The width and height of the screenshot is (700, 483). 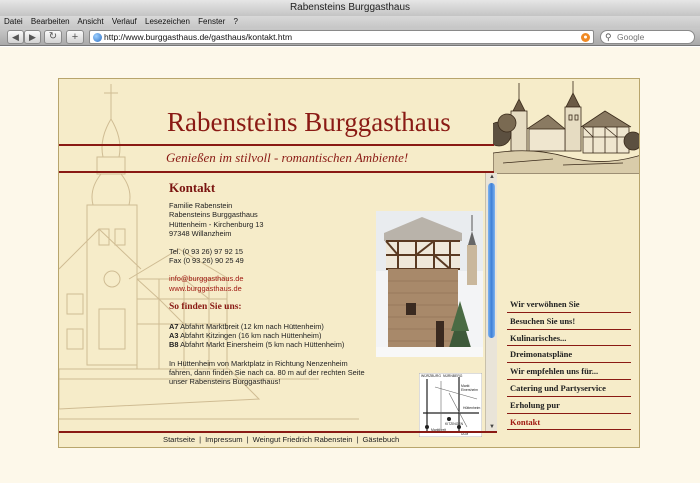 What do you see at coordinates (205, 306) in the screenshot?
I see `directions-heading: So finden Sie uns:` at bounding box center [205, 306].